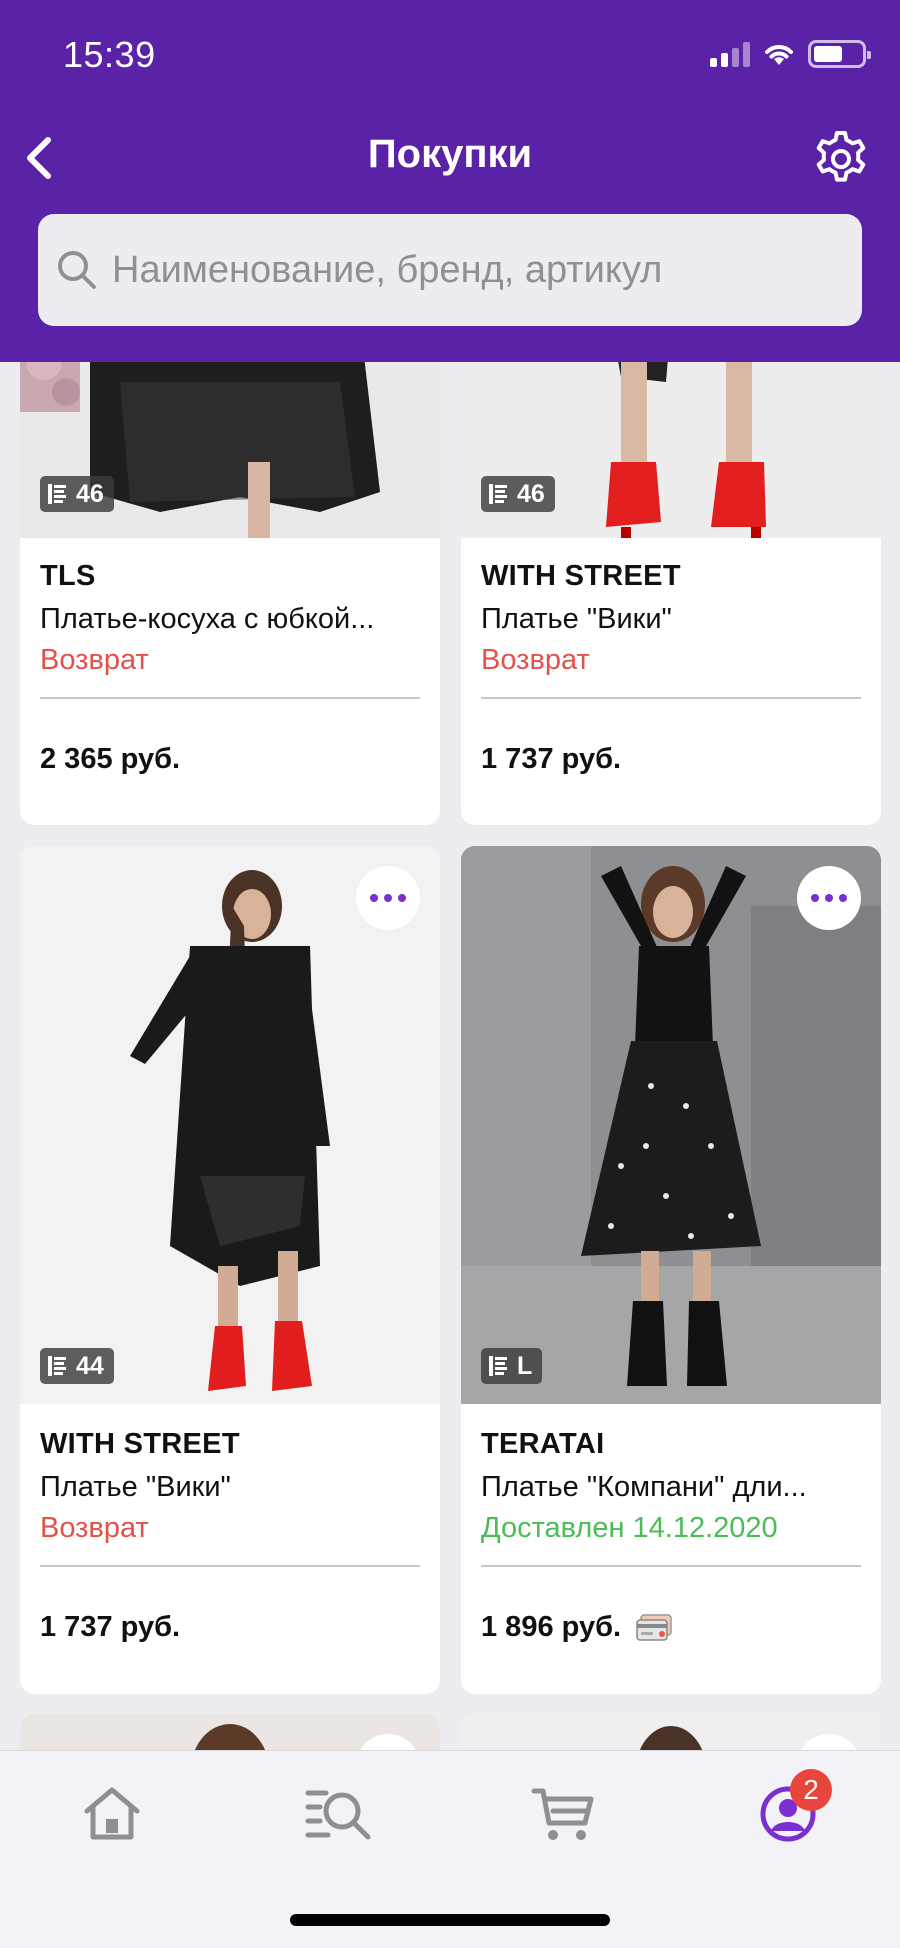  Describe the element at coordinates (811, 1790) in the screenshot. I see `notification-badge: 2` at that location.